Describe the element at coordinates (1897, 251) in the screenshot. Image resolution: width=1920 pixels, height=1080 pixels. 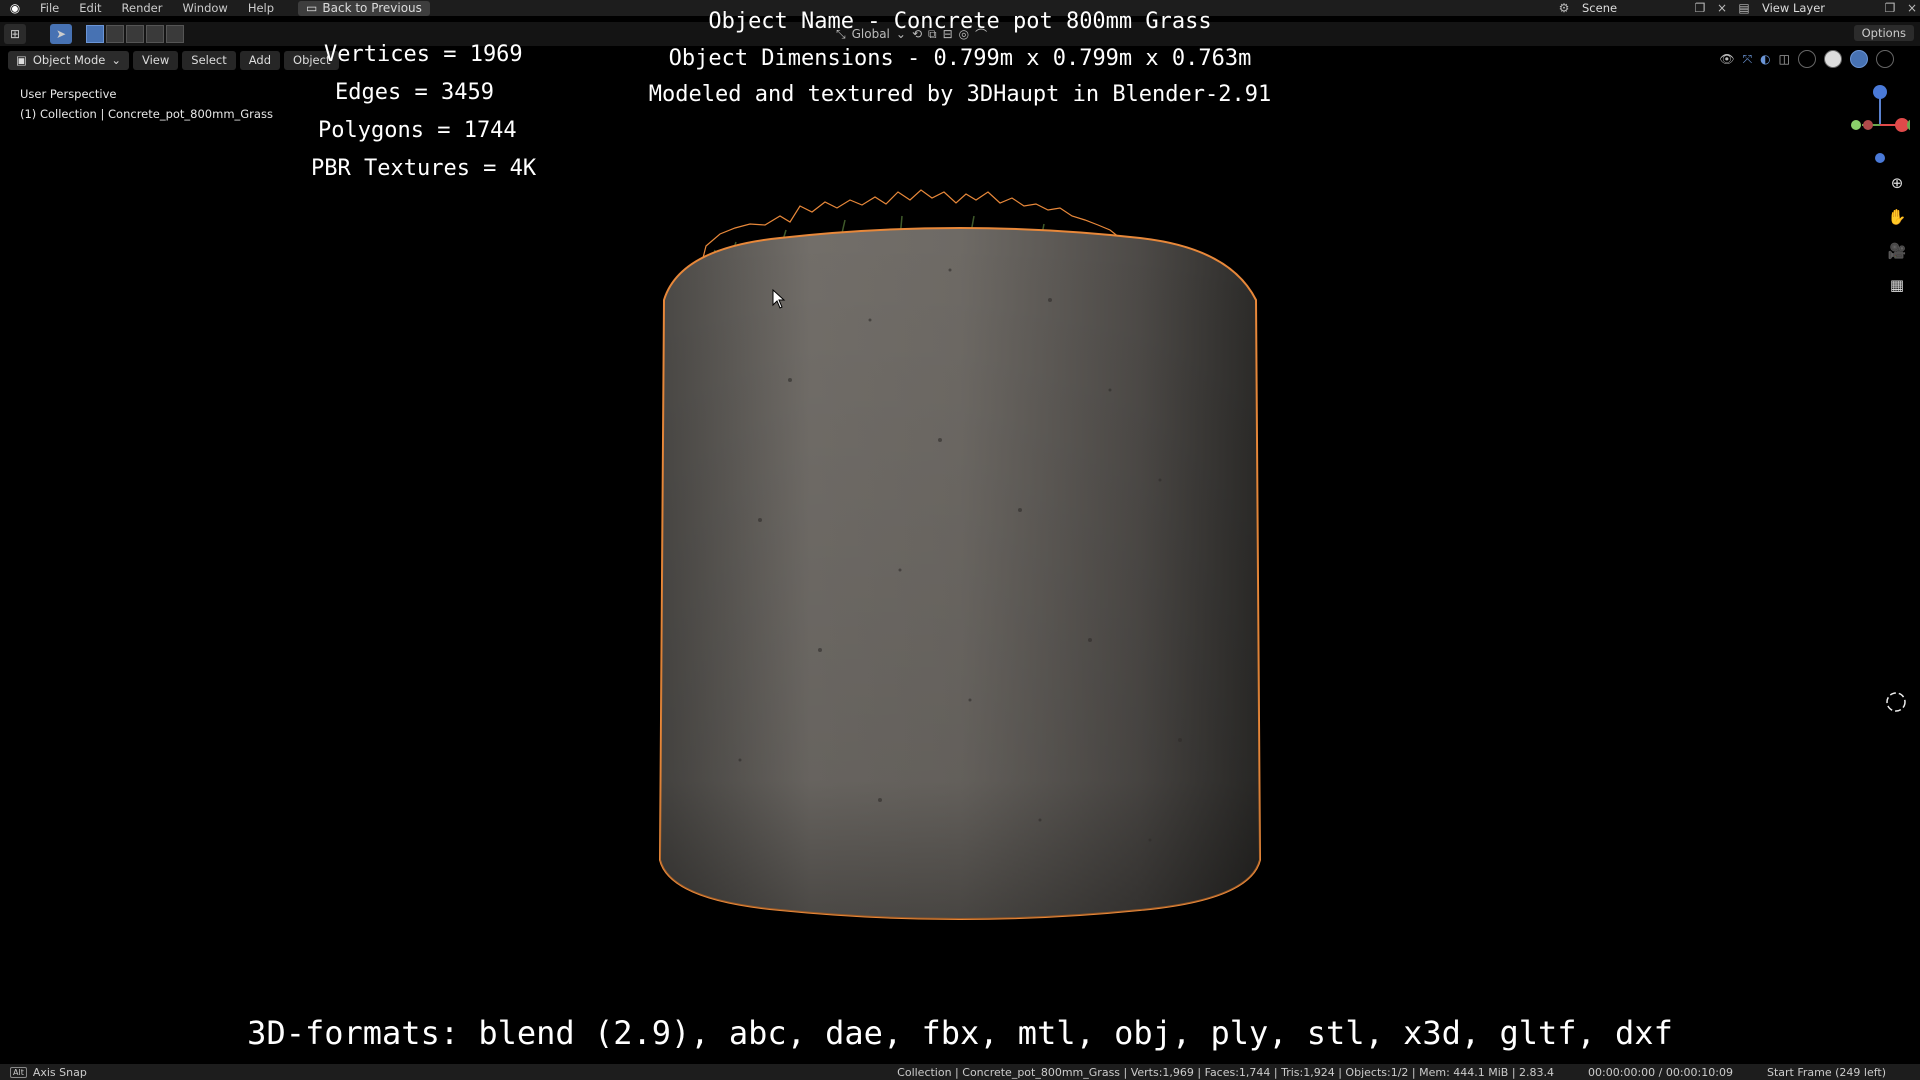
I see `camera-icon: 🎥` at that location.